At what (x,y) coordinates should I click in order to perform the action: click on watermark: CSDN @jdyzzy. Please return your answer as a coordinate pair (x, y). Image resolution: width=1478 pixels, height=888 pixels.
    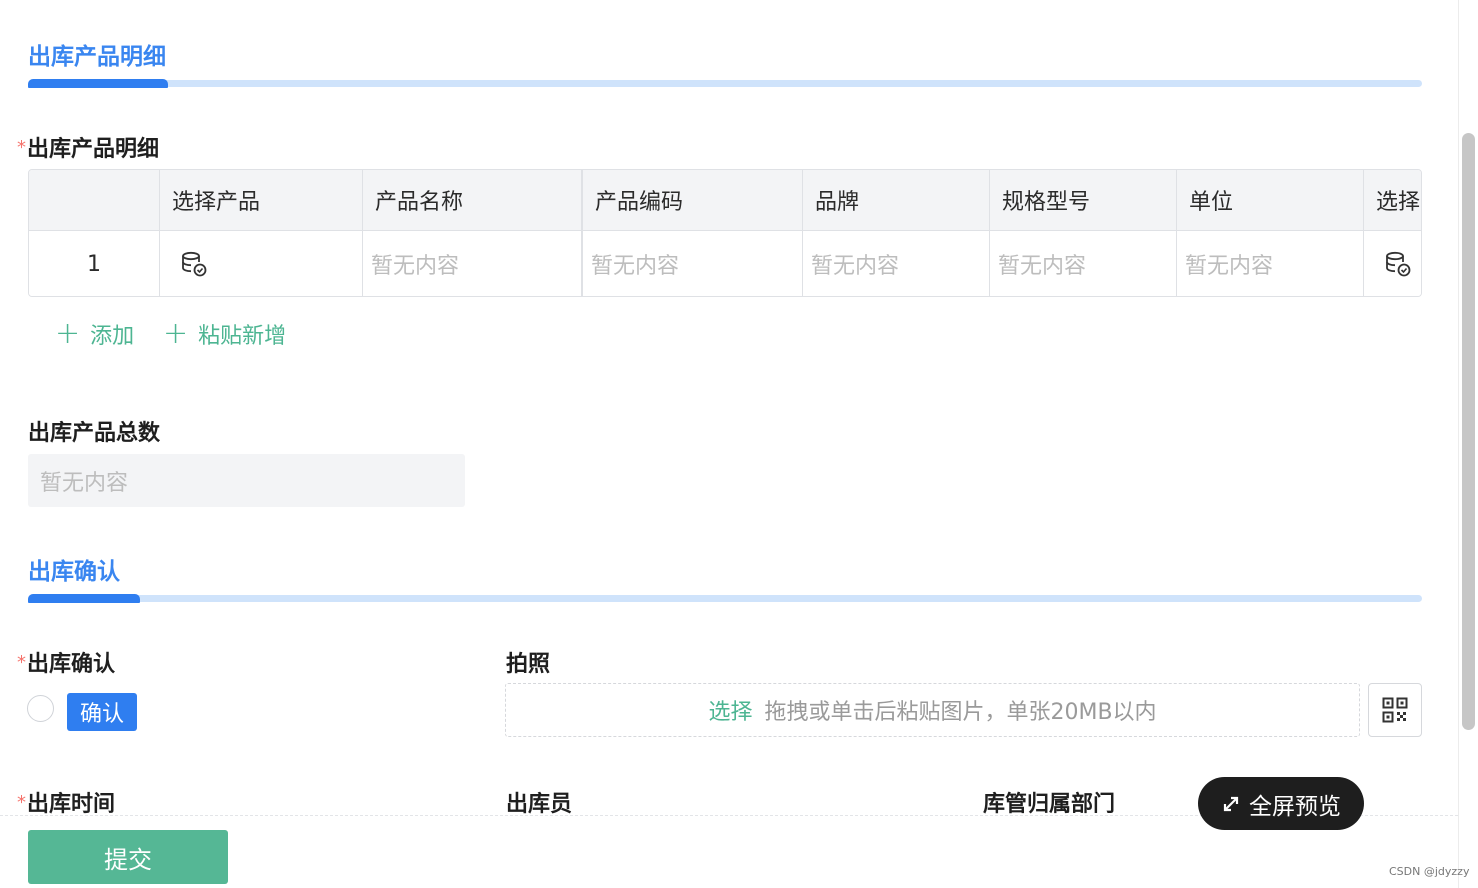
    Looking at the image, I should click on (1429, 871).